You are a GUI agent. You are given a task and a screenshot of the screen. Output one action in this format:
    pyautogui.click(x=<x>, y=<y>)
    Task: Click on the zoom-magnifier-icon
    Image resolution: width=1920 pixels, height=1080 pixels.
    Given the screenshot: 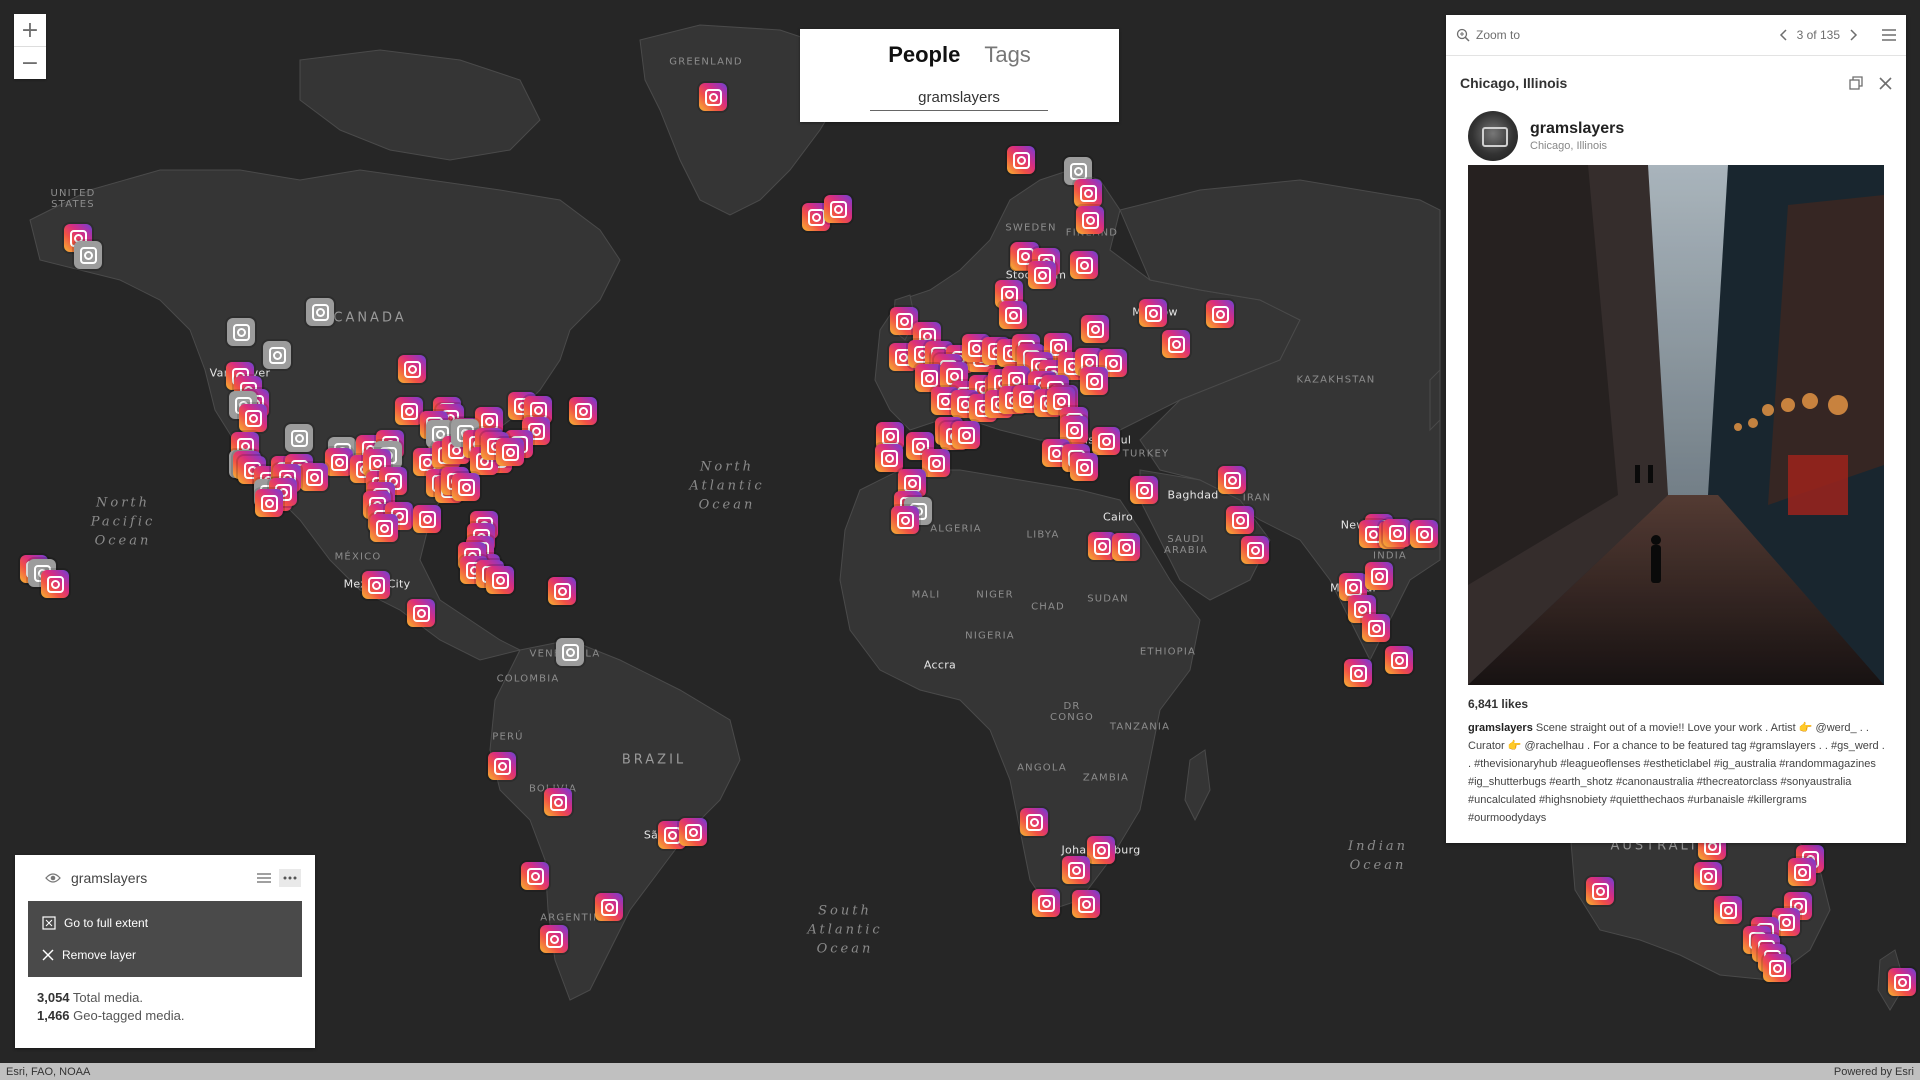 What is the action you would take?
    pyautogui.click(x=1463, y=35)
    